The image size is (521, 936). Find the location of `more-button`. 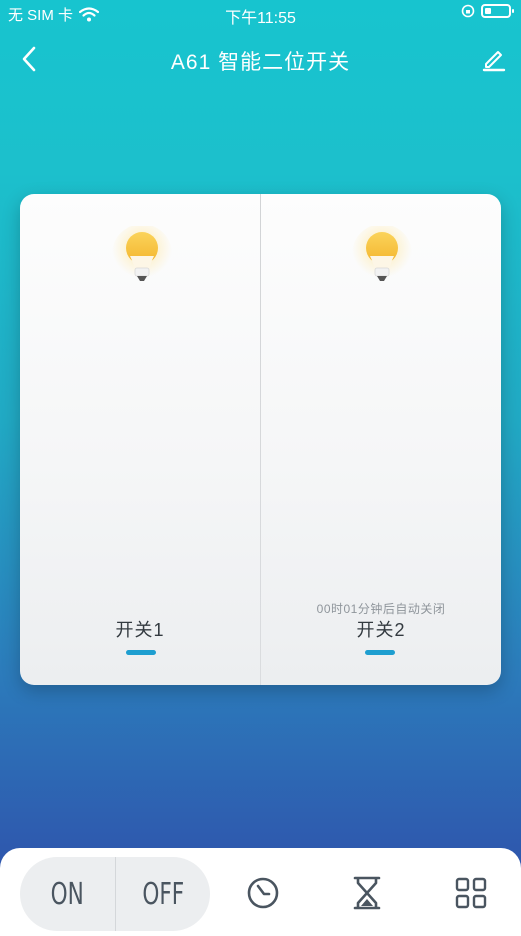

more-button is located at coordinates (471, 893).